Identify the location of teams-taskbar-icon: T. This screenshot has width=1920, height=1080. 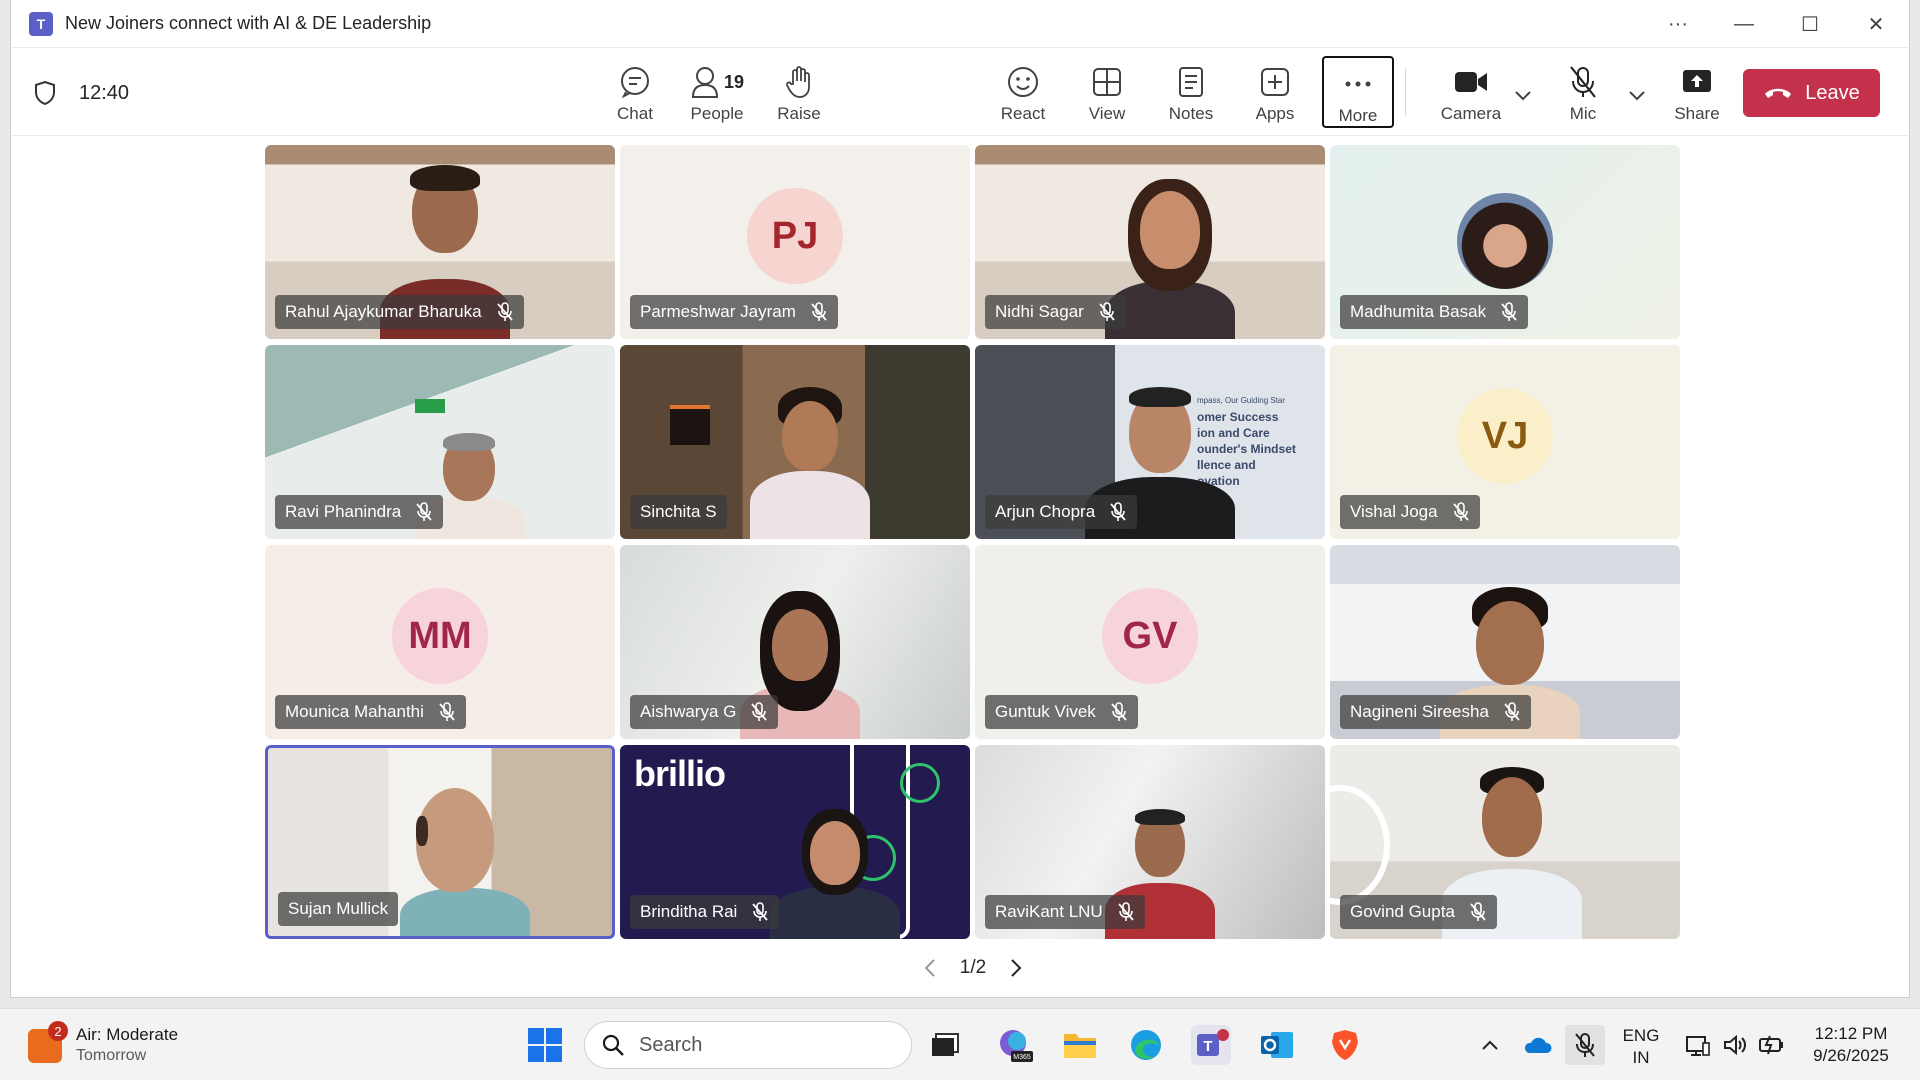
(1211, 1045).